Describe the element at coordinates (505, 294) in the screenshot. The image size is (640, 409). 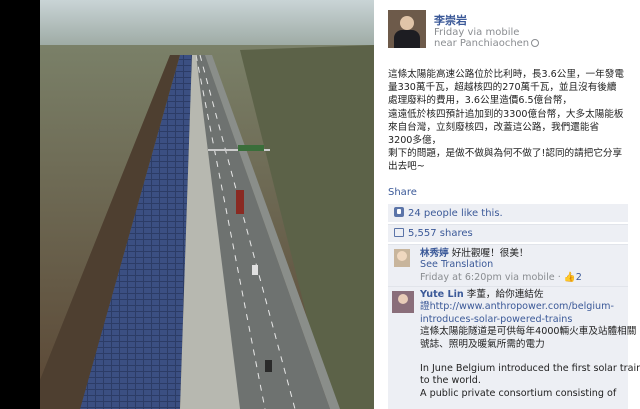
I see `comment-line-text: 李董，給你連結佐` at that location.